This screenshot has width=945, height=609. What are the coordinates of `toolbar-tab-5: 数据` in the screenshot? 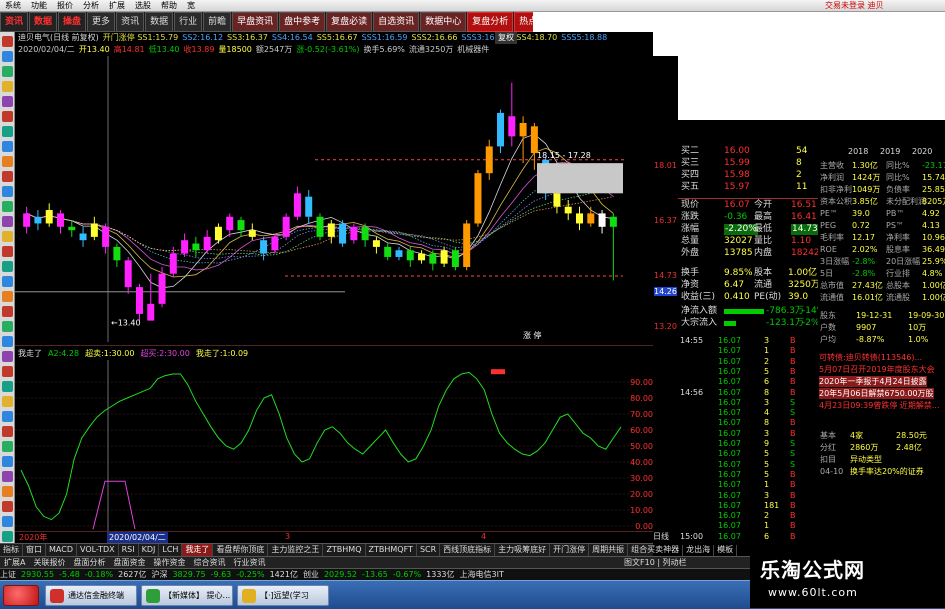 It's located at (159, 22).